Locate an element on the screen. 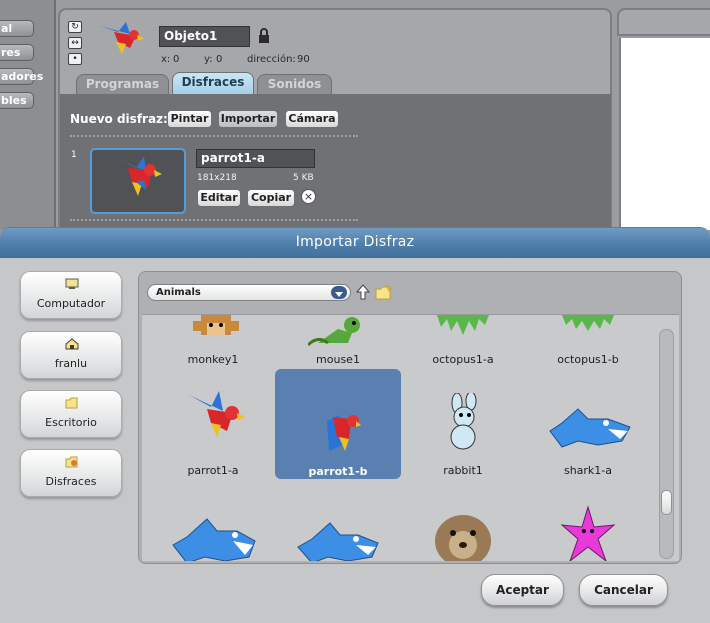 The width and height of the screenshot is (710, 623). file-item-starfish1 is located at coordinates (588, 531).